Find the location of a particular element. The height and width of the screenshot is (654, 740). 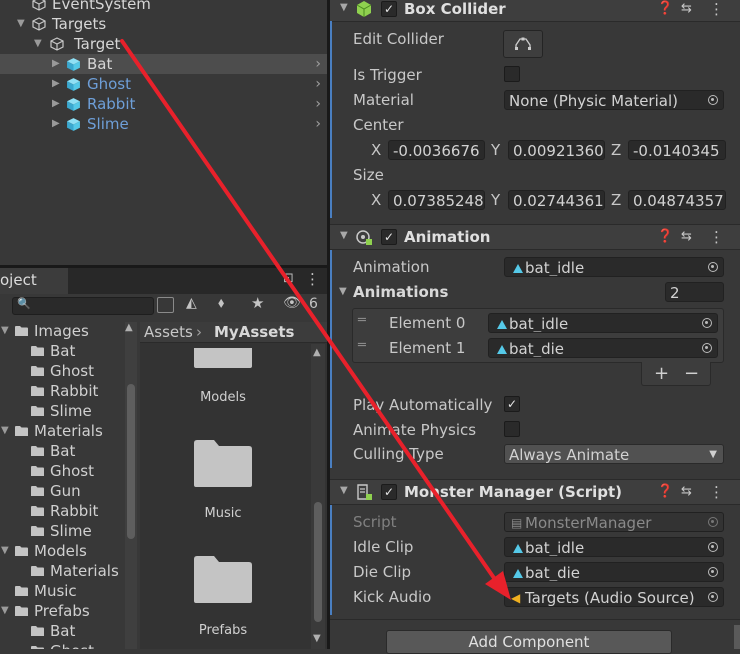

edit-collider-button is located at coordinates (523, 44).